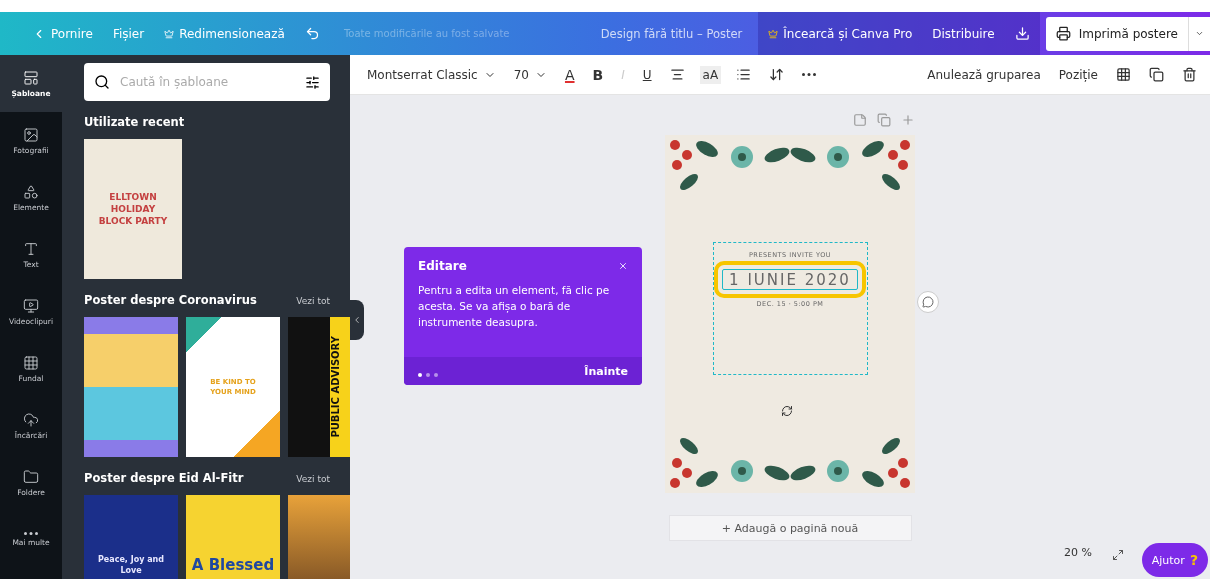  Describe the element at coordinates (426, 33) in the screenshot. I see `save-status: Toate modificările au fost salvate` at that location.